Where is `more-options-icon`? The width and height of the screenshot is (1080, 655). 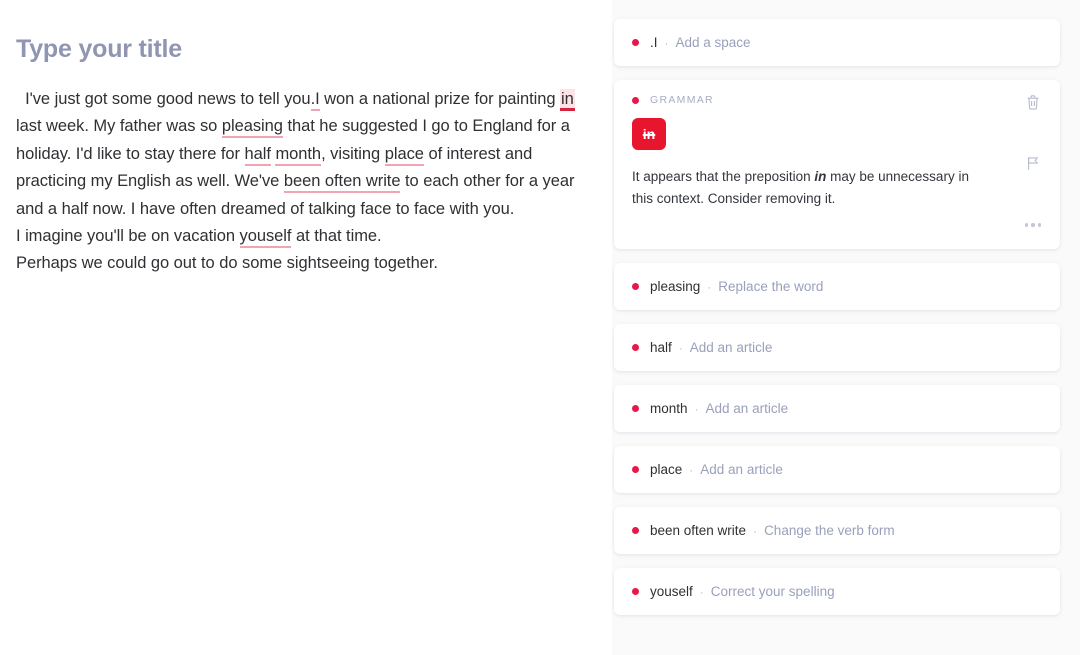
more-options-icon is located at coordinates (1033, 225).